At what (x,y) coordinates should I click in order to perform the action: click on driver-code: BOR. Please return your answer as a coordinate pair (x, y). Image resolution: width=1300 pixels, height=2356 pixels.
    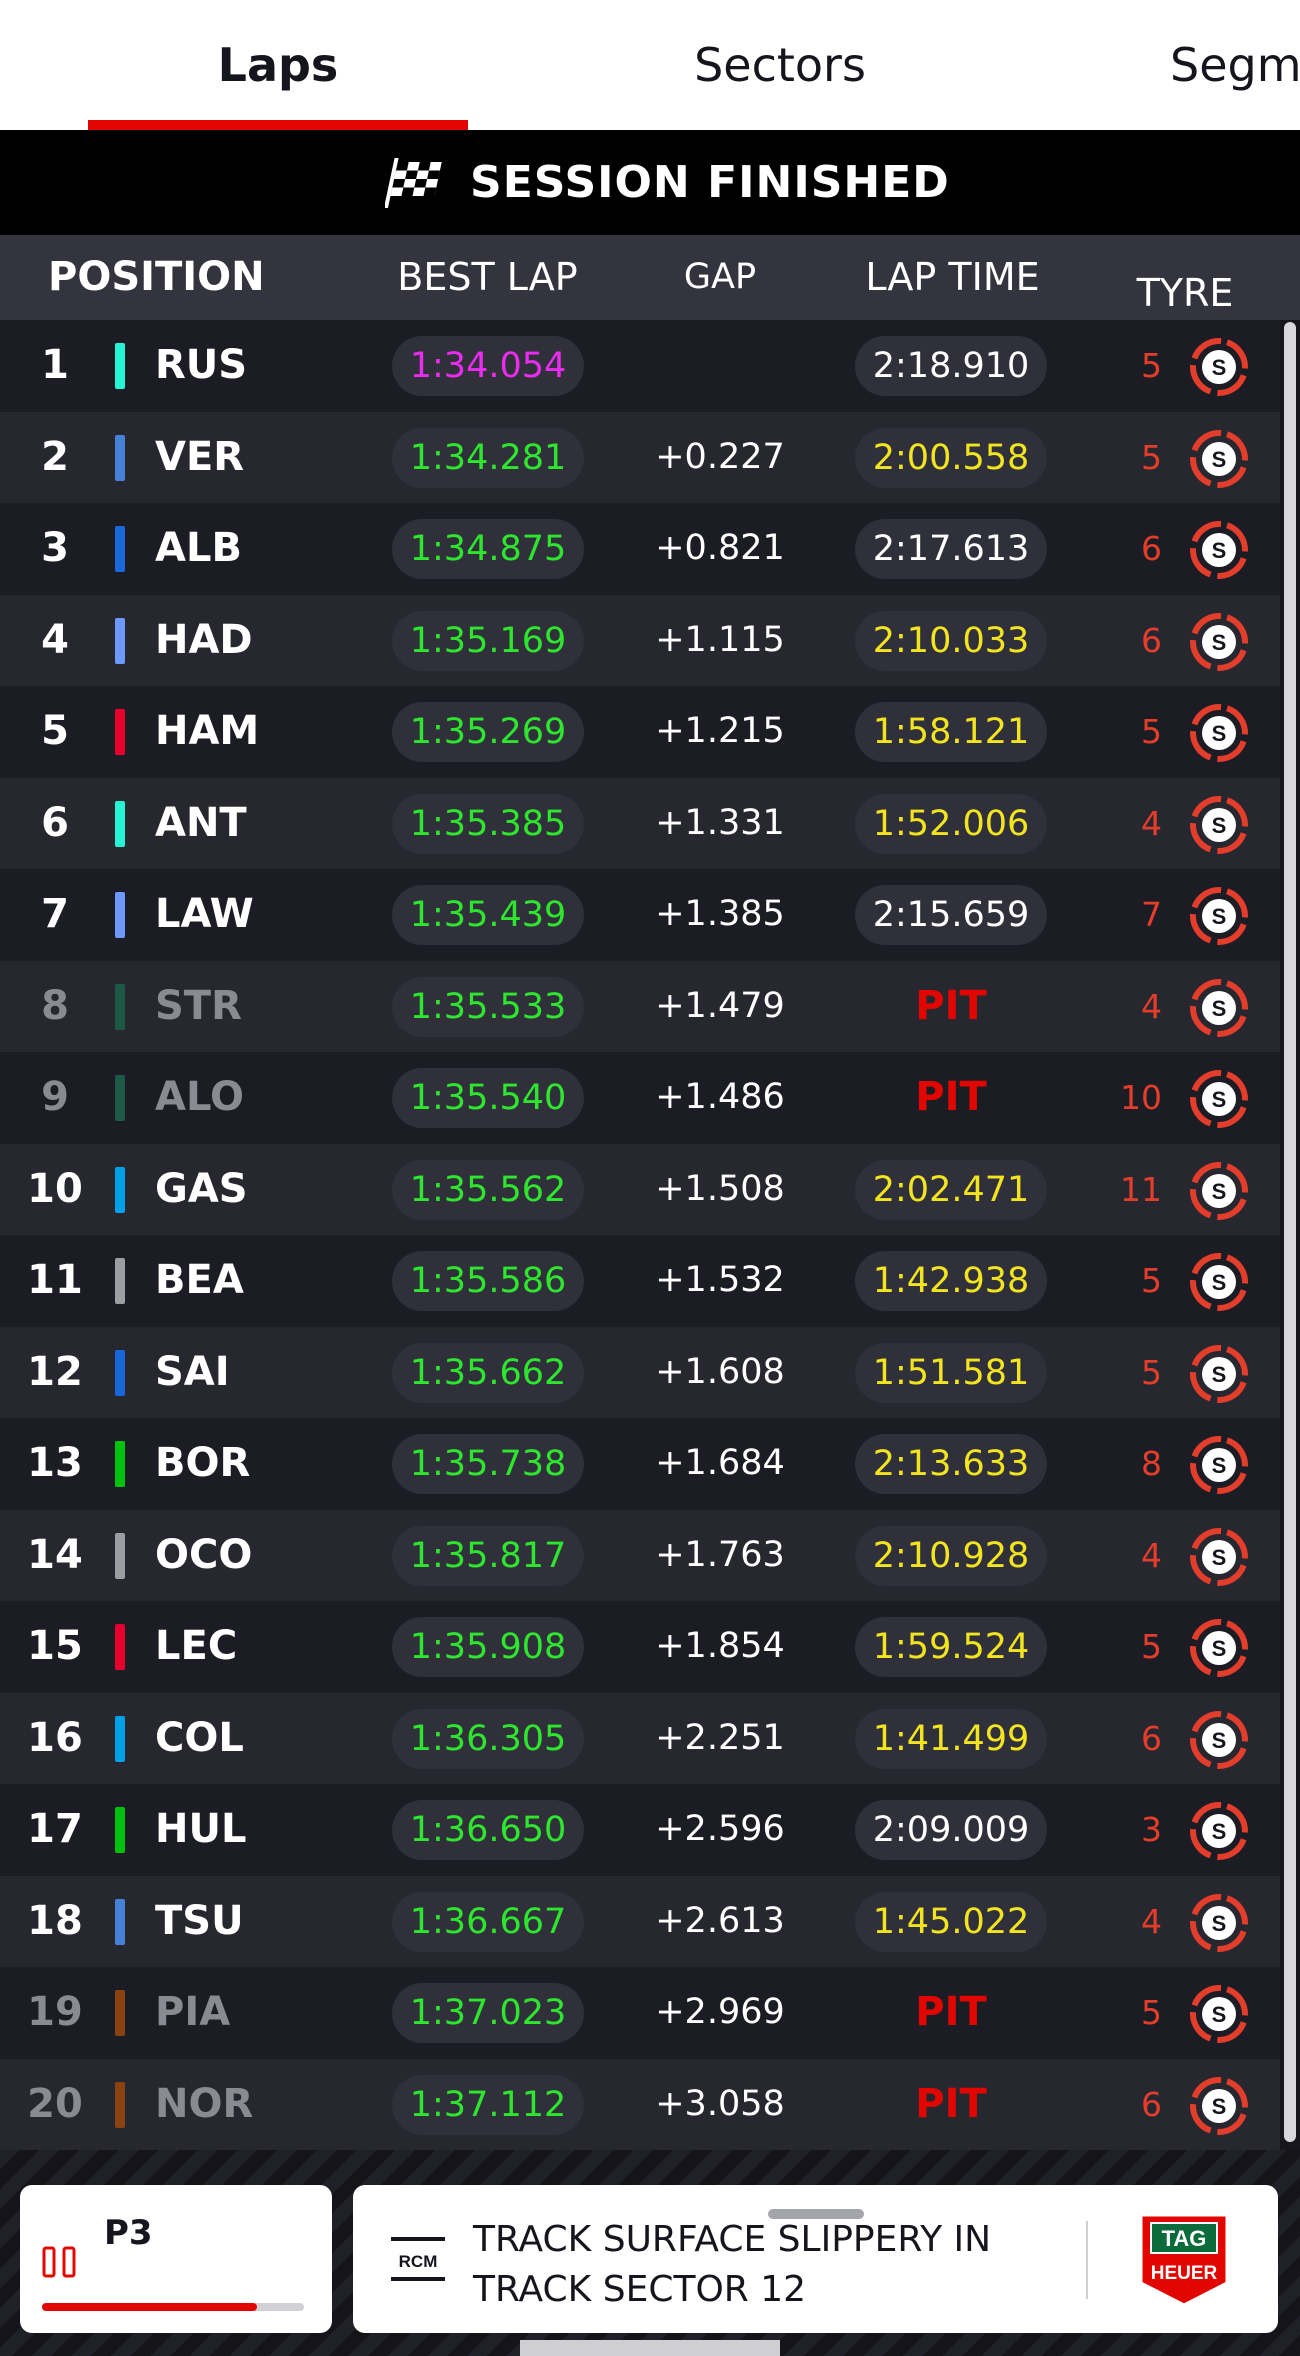
    Looking at the image, I should click on (203, 1463).